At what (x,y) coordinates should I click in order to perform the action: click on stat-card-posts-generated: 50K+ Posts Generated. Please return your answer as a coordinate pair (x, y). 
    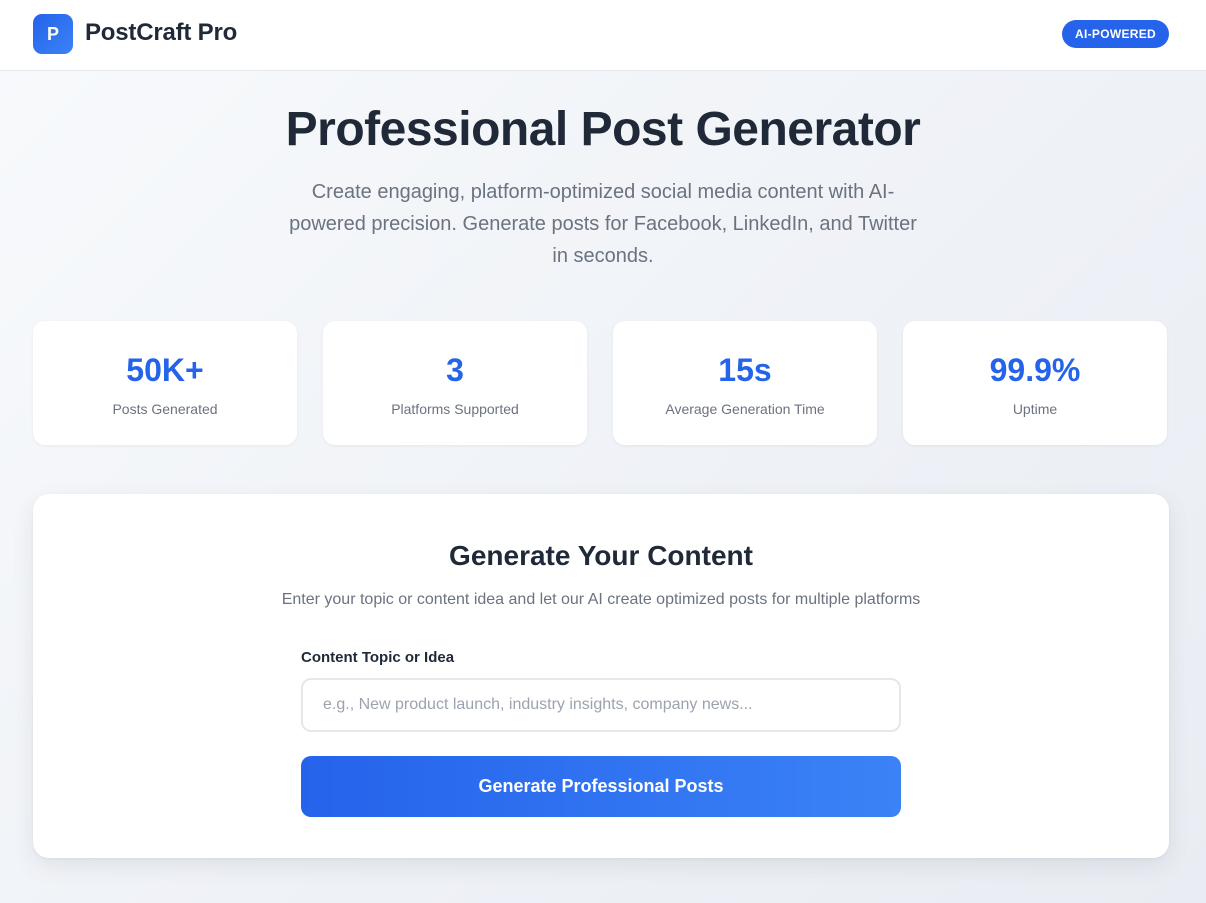
    Looking at the image, I should click on (165, 383).